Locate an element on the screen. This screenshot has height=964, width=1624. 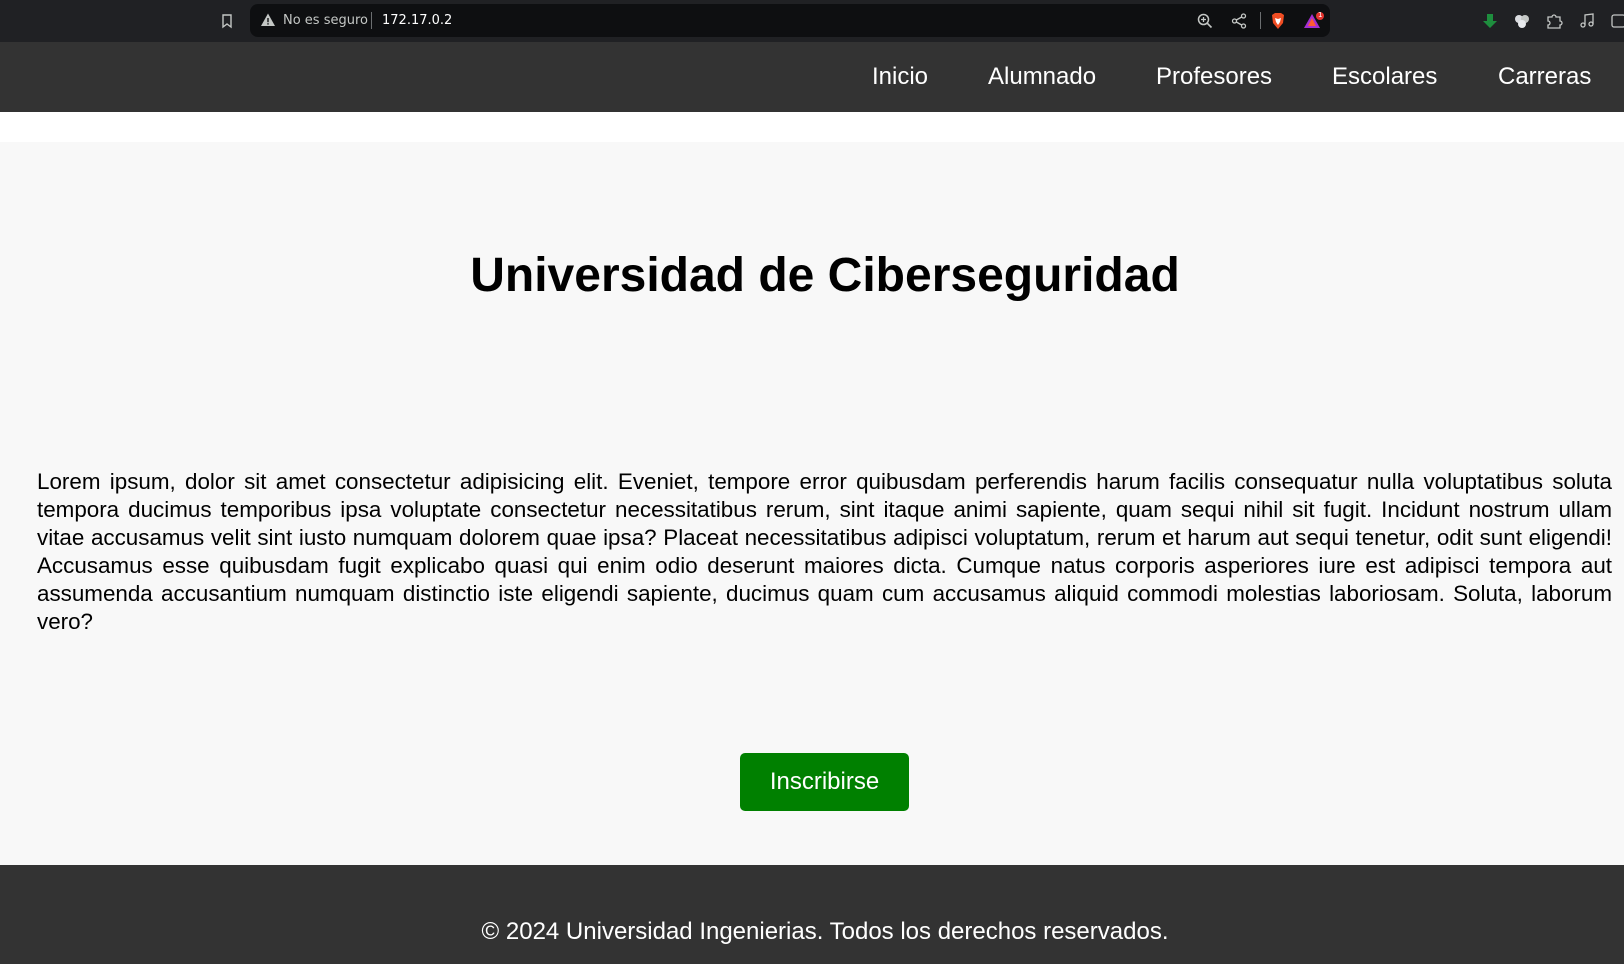
header-spacer is located at coordinates (812, 127).